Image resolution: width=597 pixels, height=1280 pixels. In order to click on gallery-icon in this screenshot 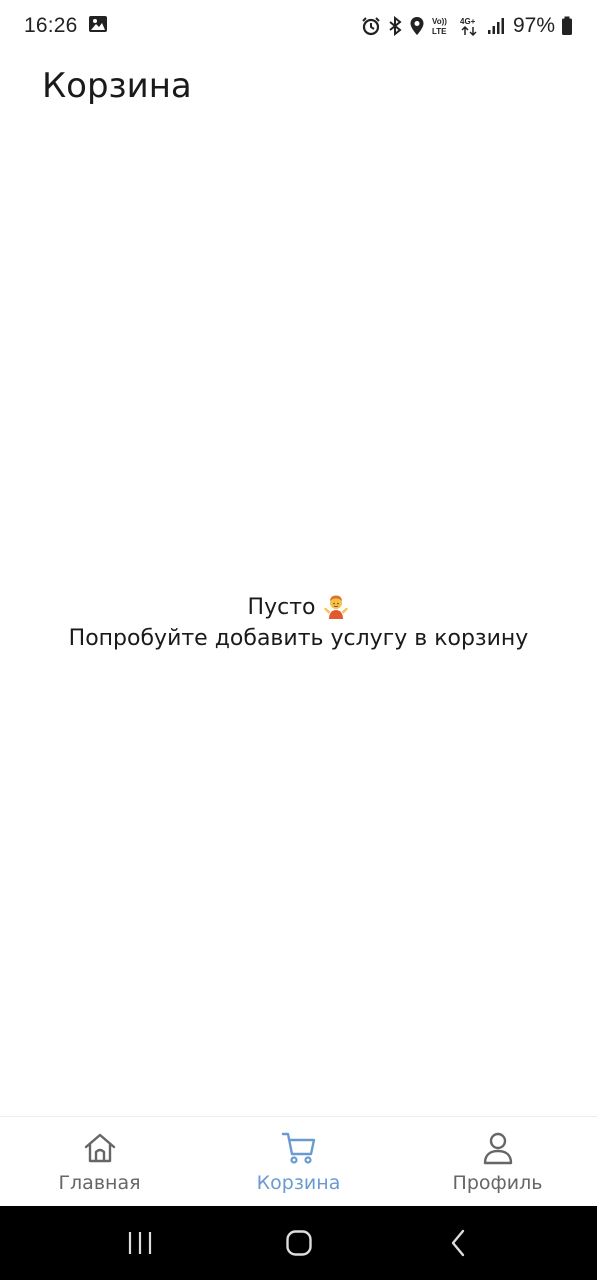, I will do `click(98, 26)`.